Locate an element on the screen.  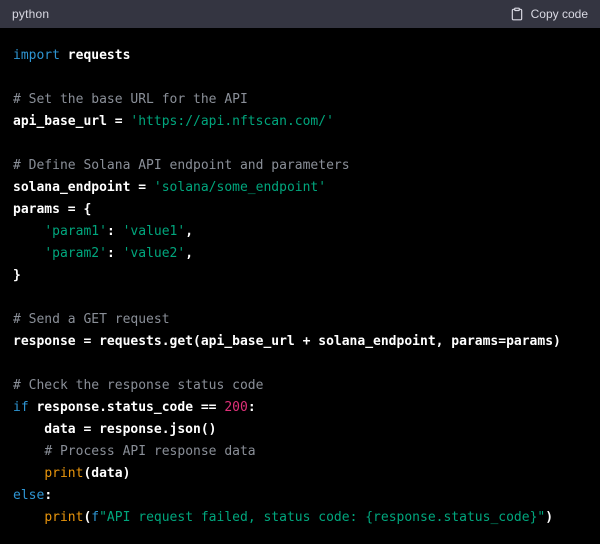
copy-code-button: Copy code is located at coordinates (549, 14).